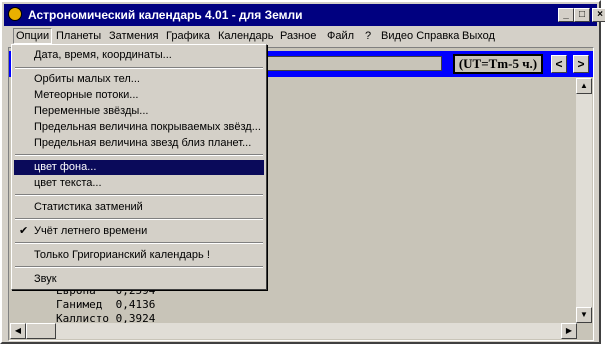 Image resolution: width=605 pixels, height=348 pixels. Describe the element at coordinates (340, 36) in the screenshot. I see `menu-file: Файл` at that location.